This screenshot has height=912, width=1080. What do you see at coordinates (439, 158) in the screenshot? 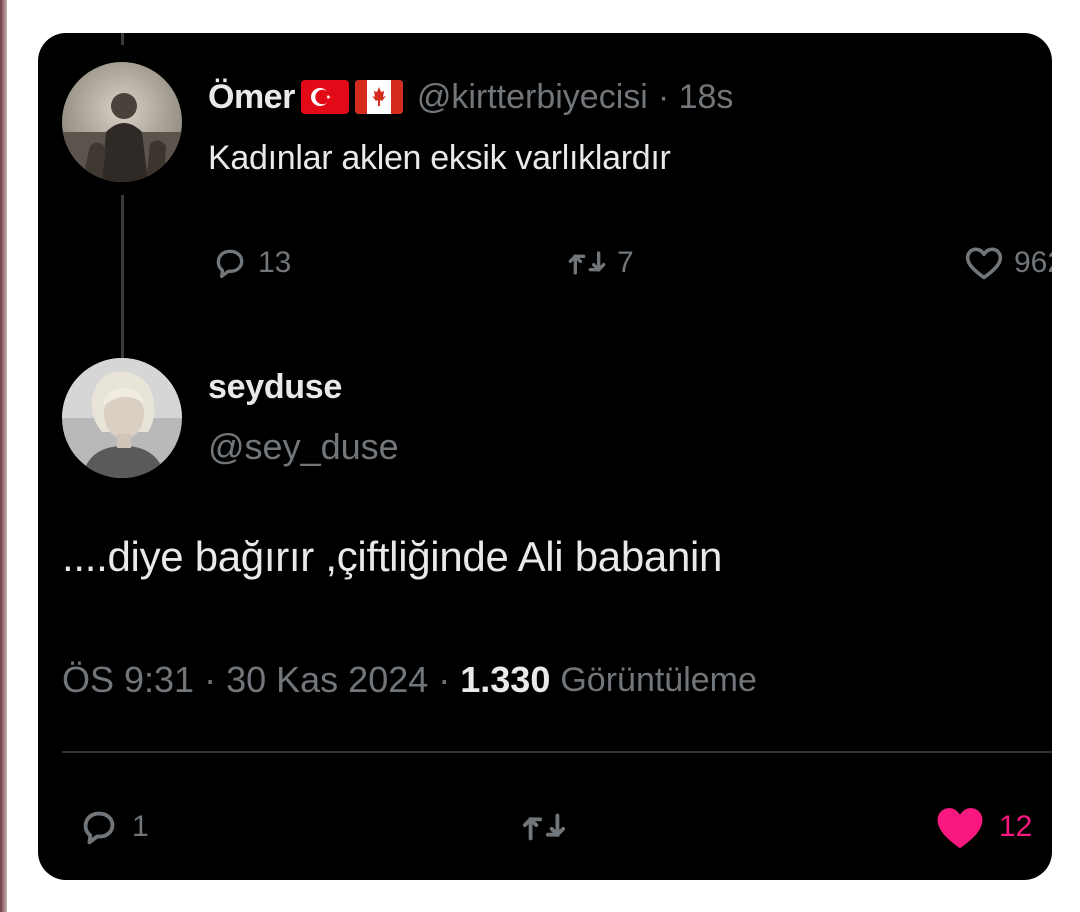
I see `parent-post-text: Kadınlar aklen eksik varlıklardır` at bounding box center [439, 158].